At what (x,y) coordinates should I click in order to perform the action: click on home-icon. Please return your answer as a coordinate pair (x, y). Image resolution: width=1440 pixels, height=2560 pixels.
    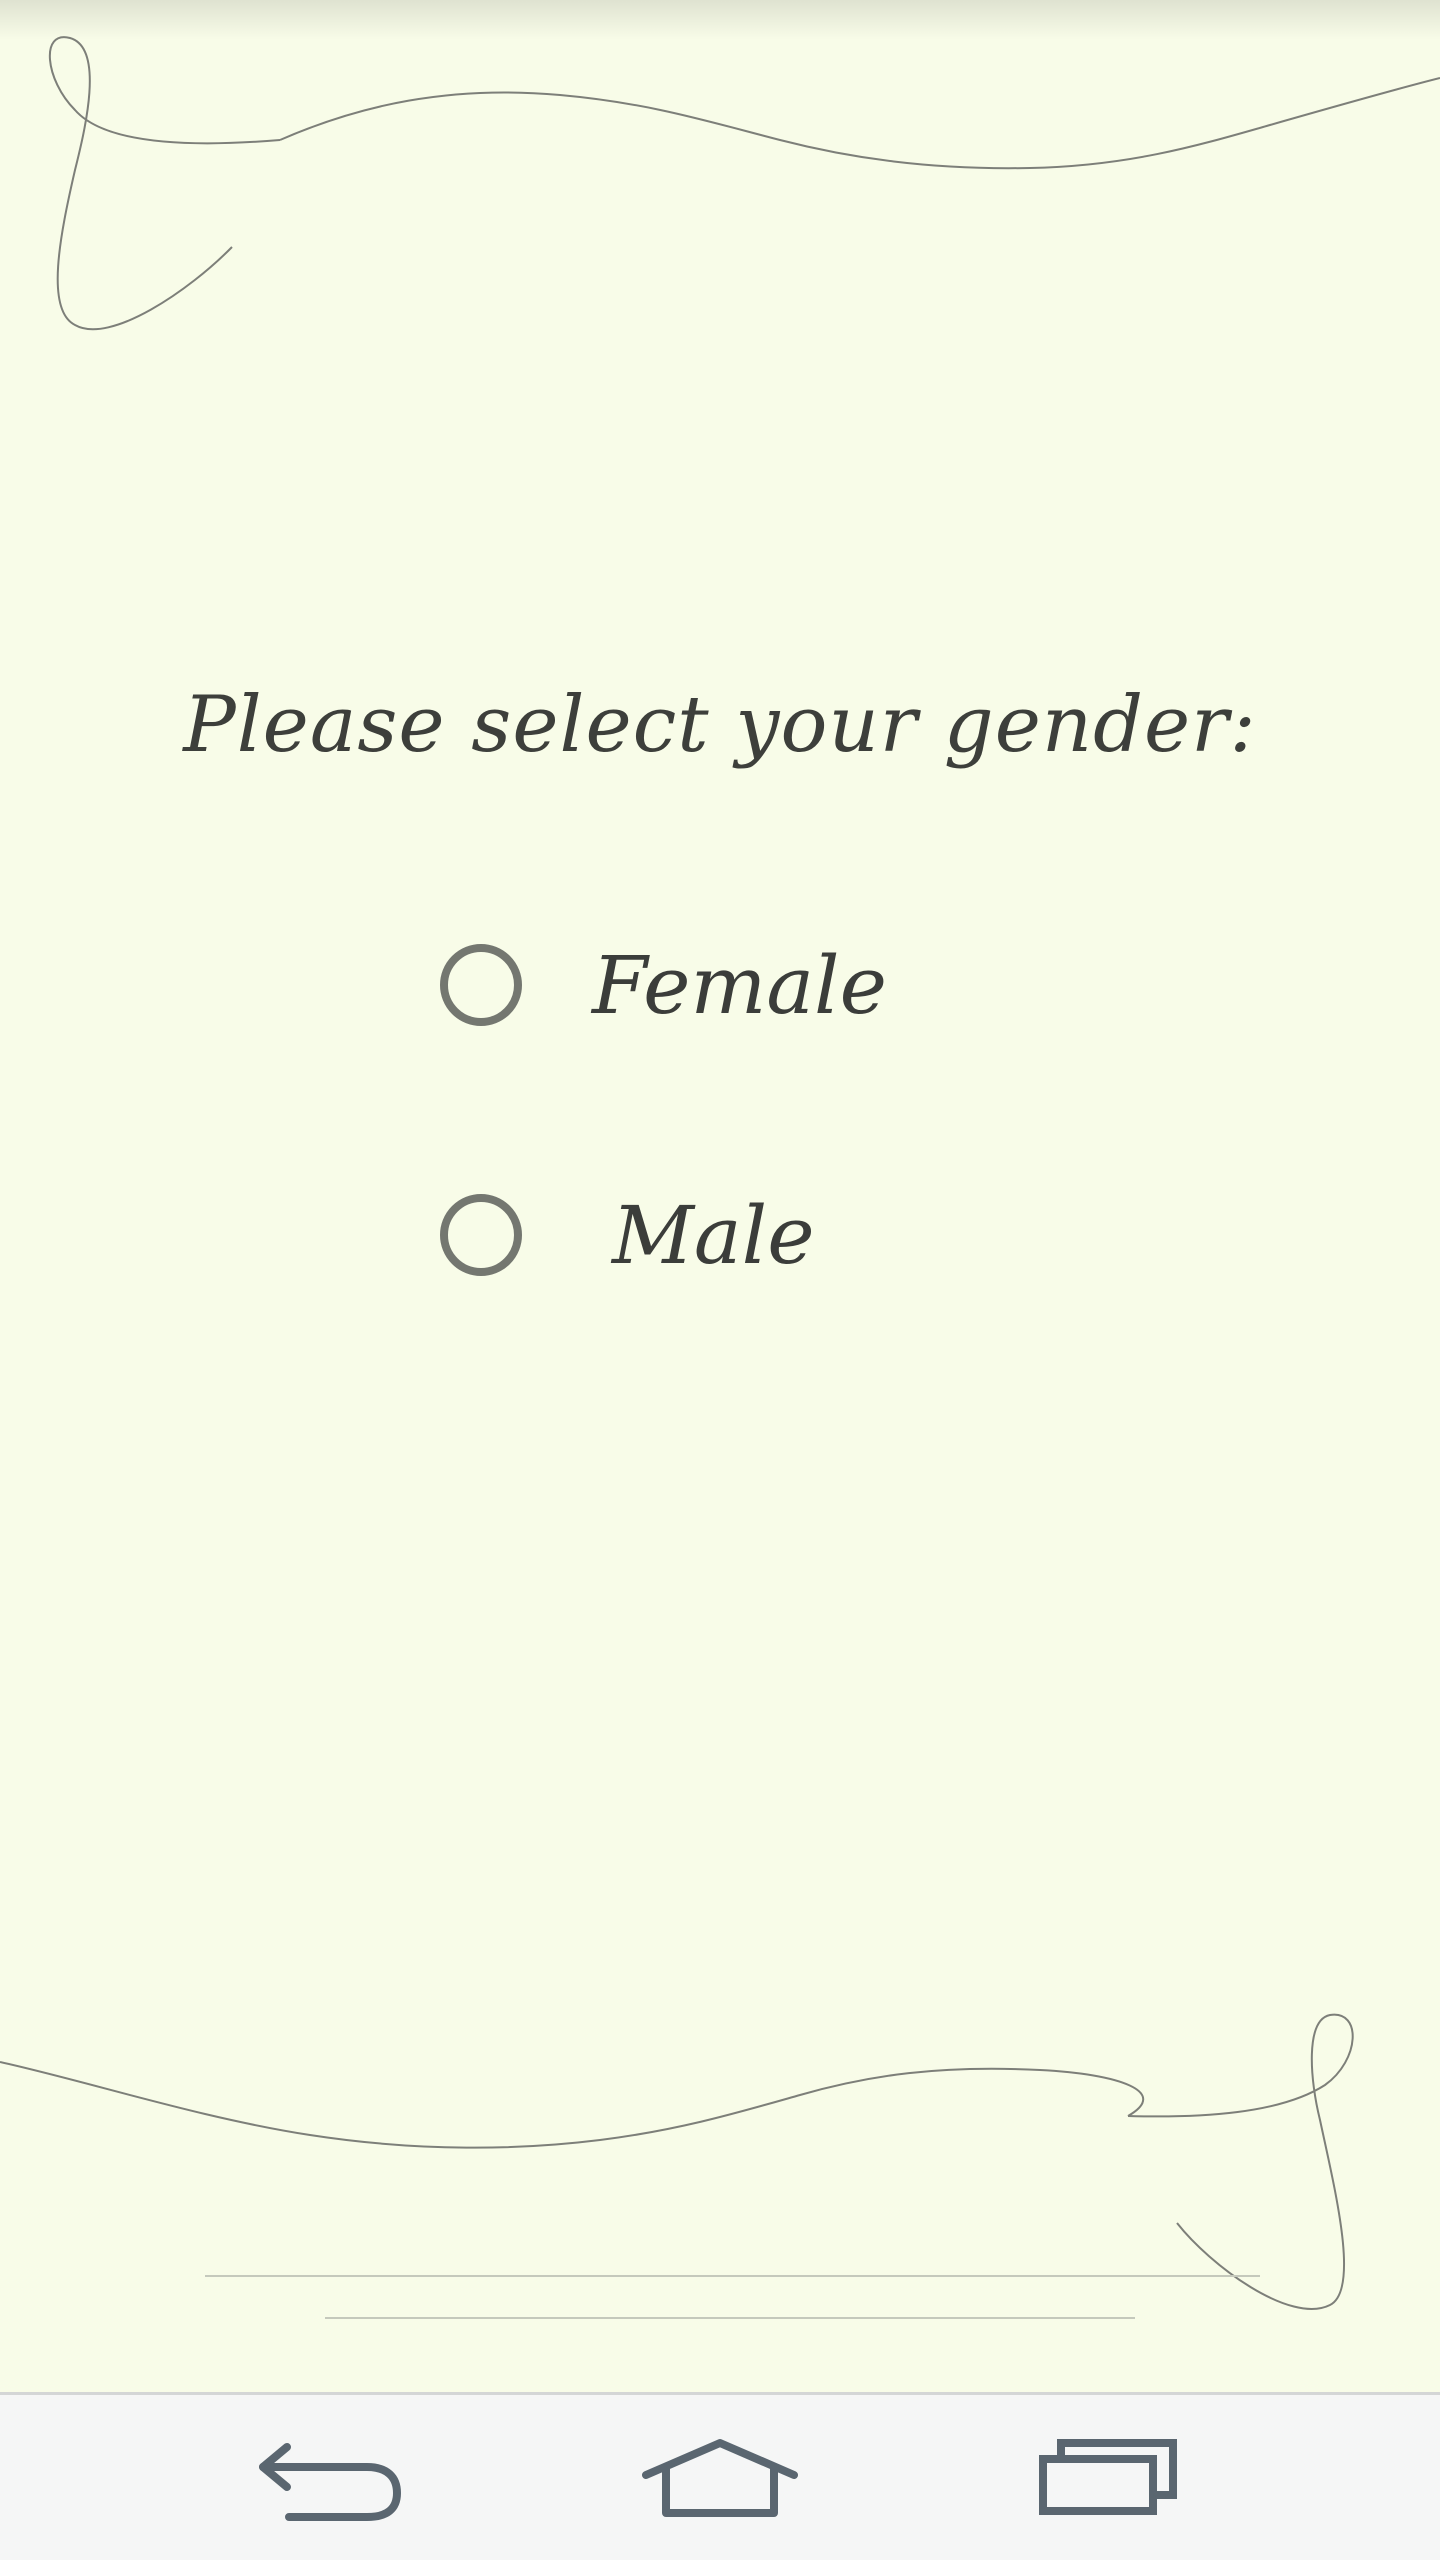
    Looking at the image, I should click on (720, 2478).